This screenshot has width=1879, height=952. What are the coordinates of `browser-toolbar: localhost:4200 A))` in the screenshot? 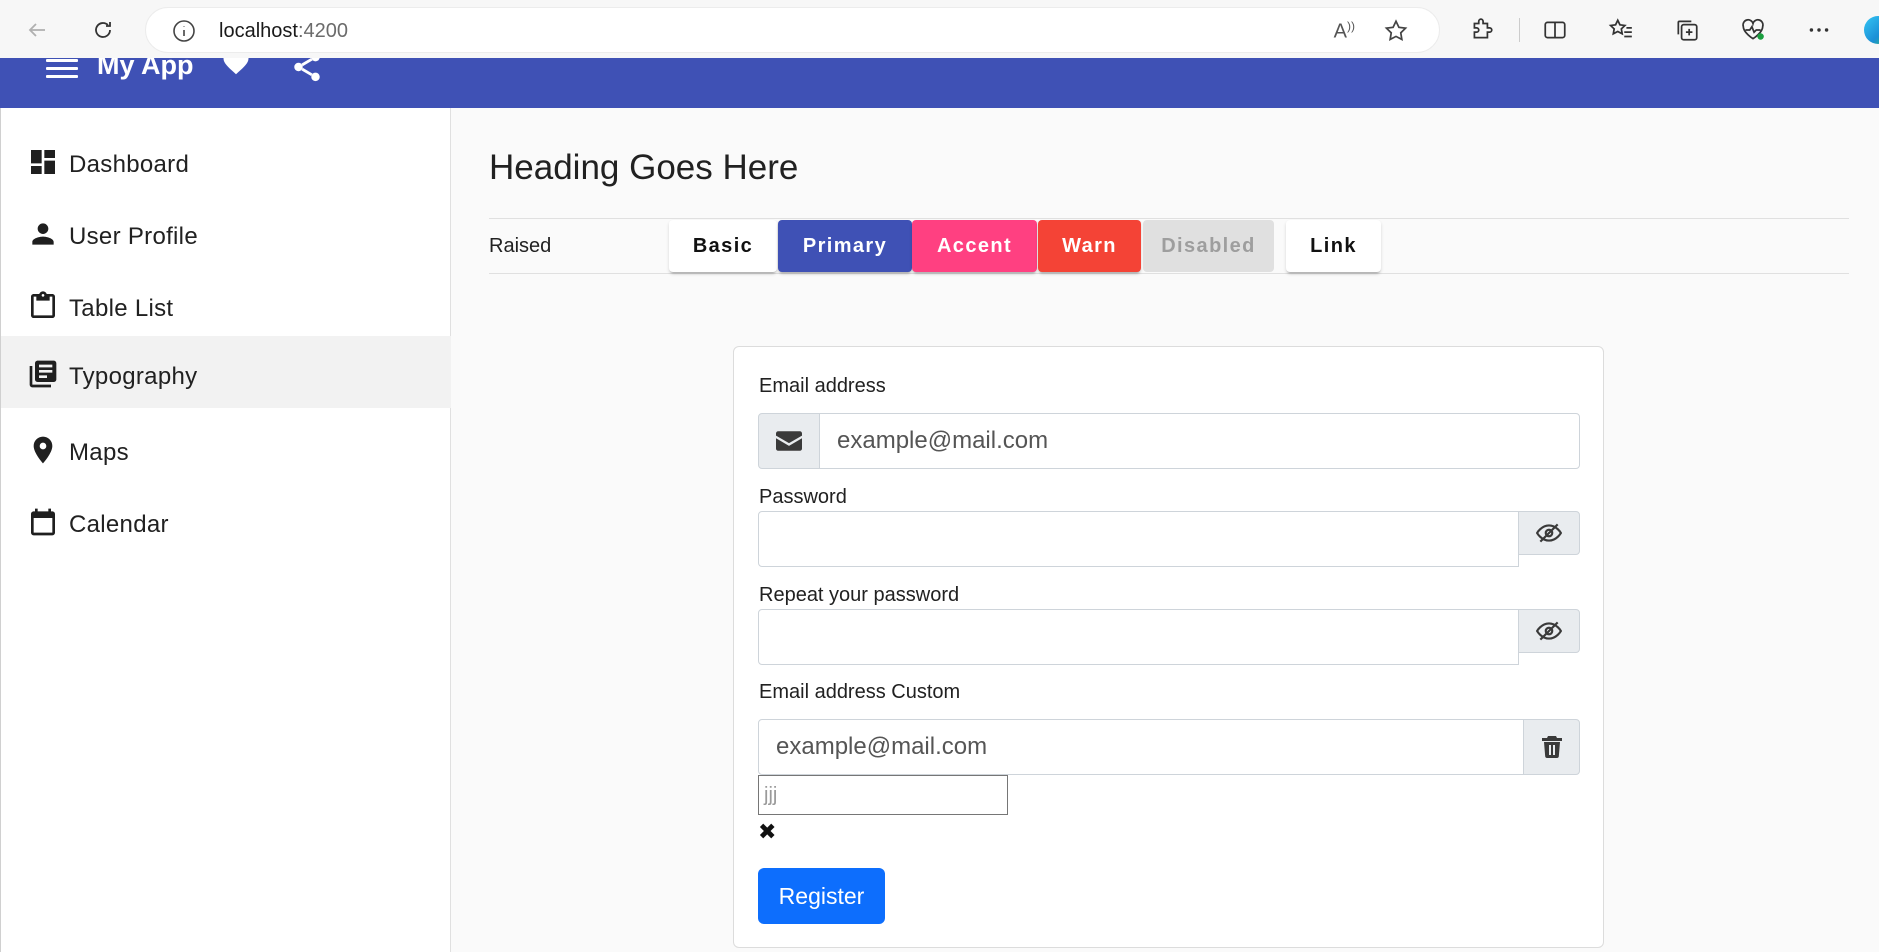 It's located at (939, 30).